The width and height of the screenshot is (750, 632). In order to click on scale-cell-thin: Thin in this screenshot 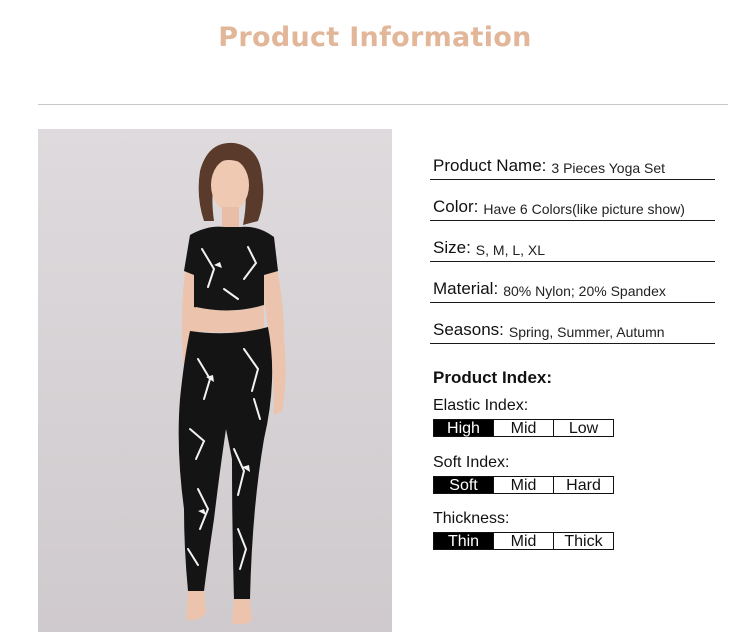, I will do `click(463, 541)`.